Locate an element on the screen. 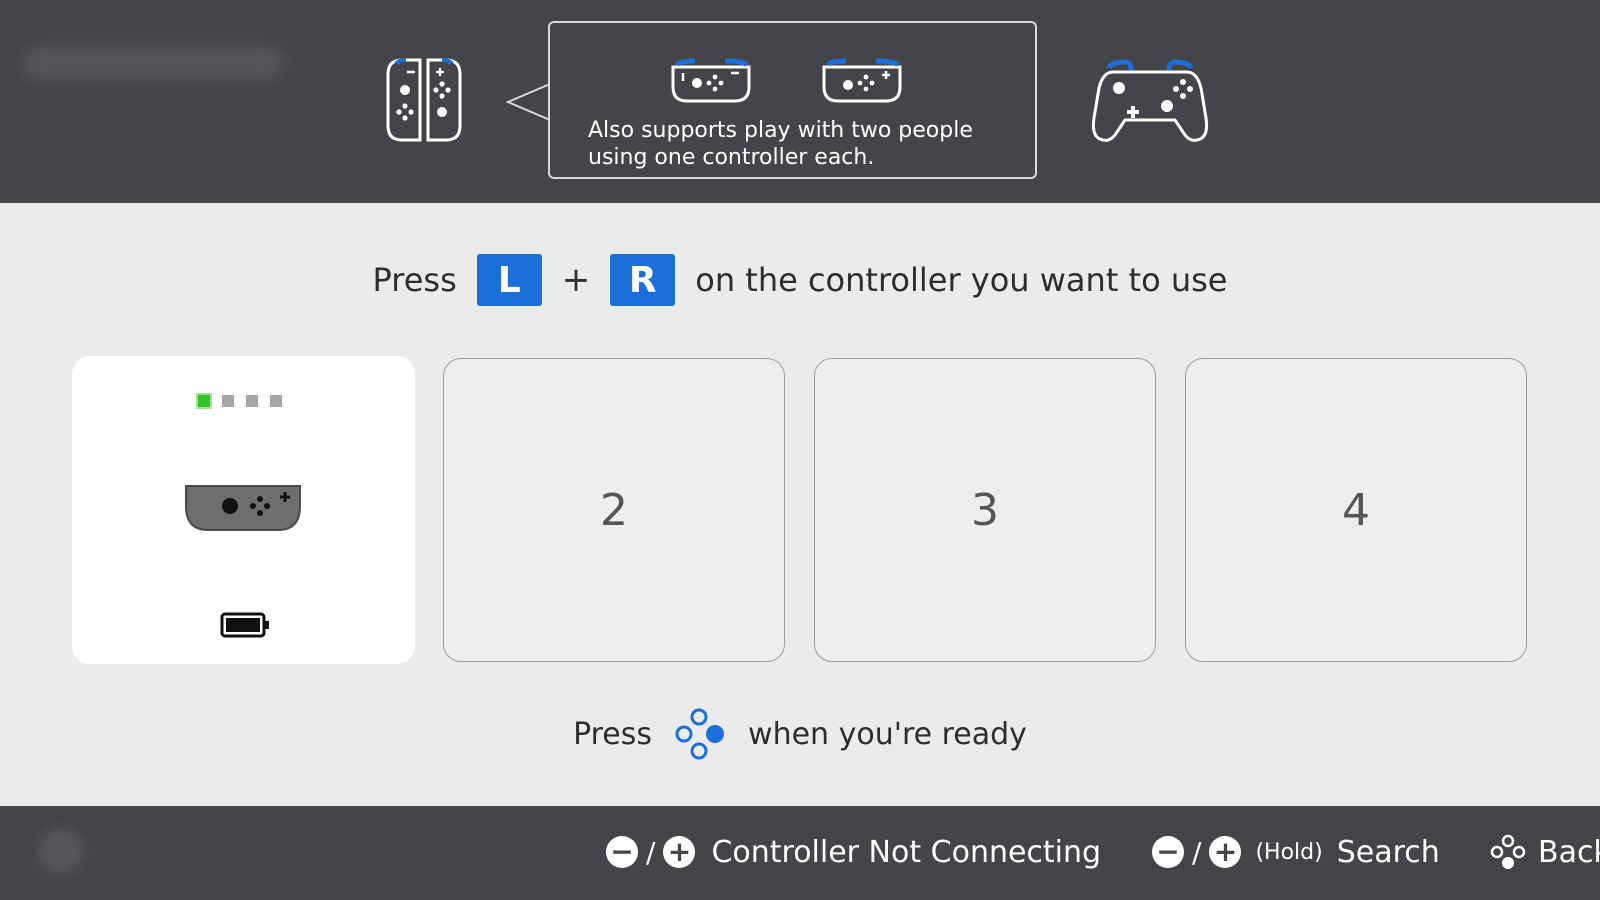 The width and height of the screenshot is (1600, 900). b-button-icon is located at coordinates (1508, 851).